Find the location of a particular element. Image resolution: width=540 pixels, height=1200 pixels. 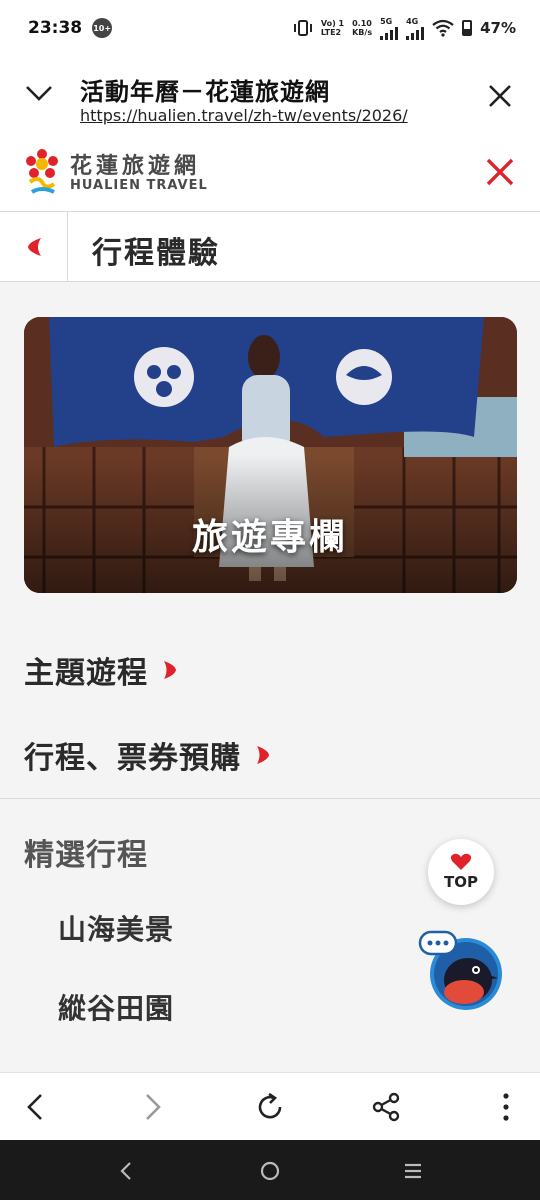

system-home-icon is located at coordinates (270, 1171).